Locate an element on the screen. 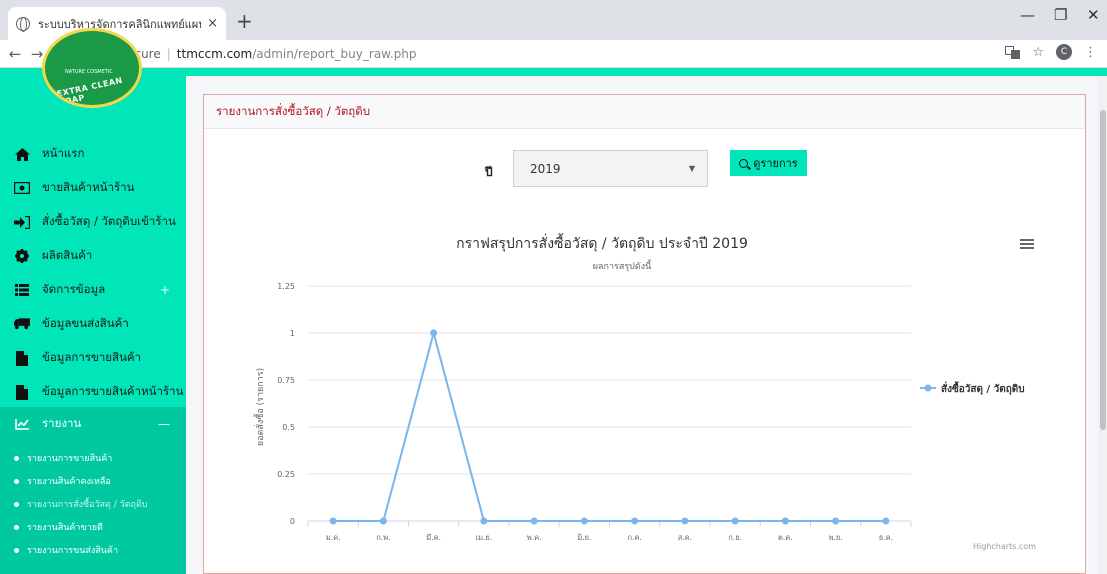  y-tick-label: 0 is located at coordinates (292, 521).